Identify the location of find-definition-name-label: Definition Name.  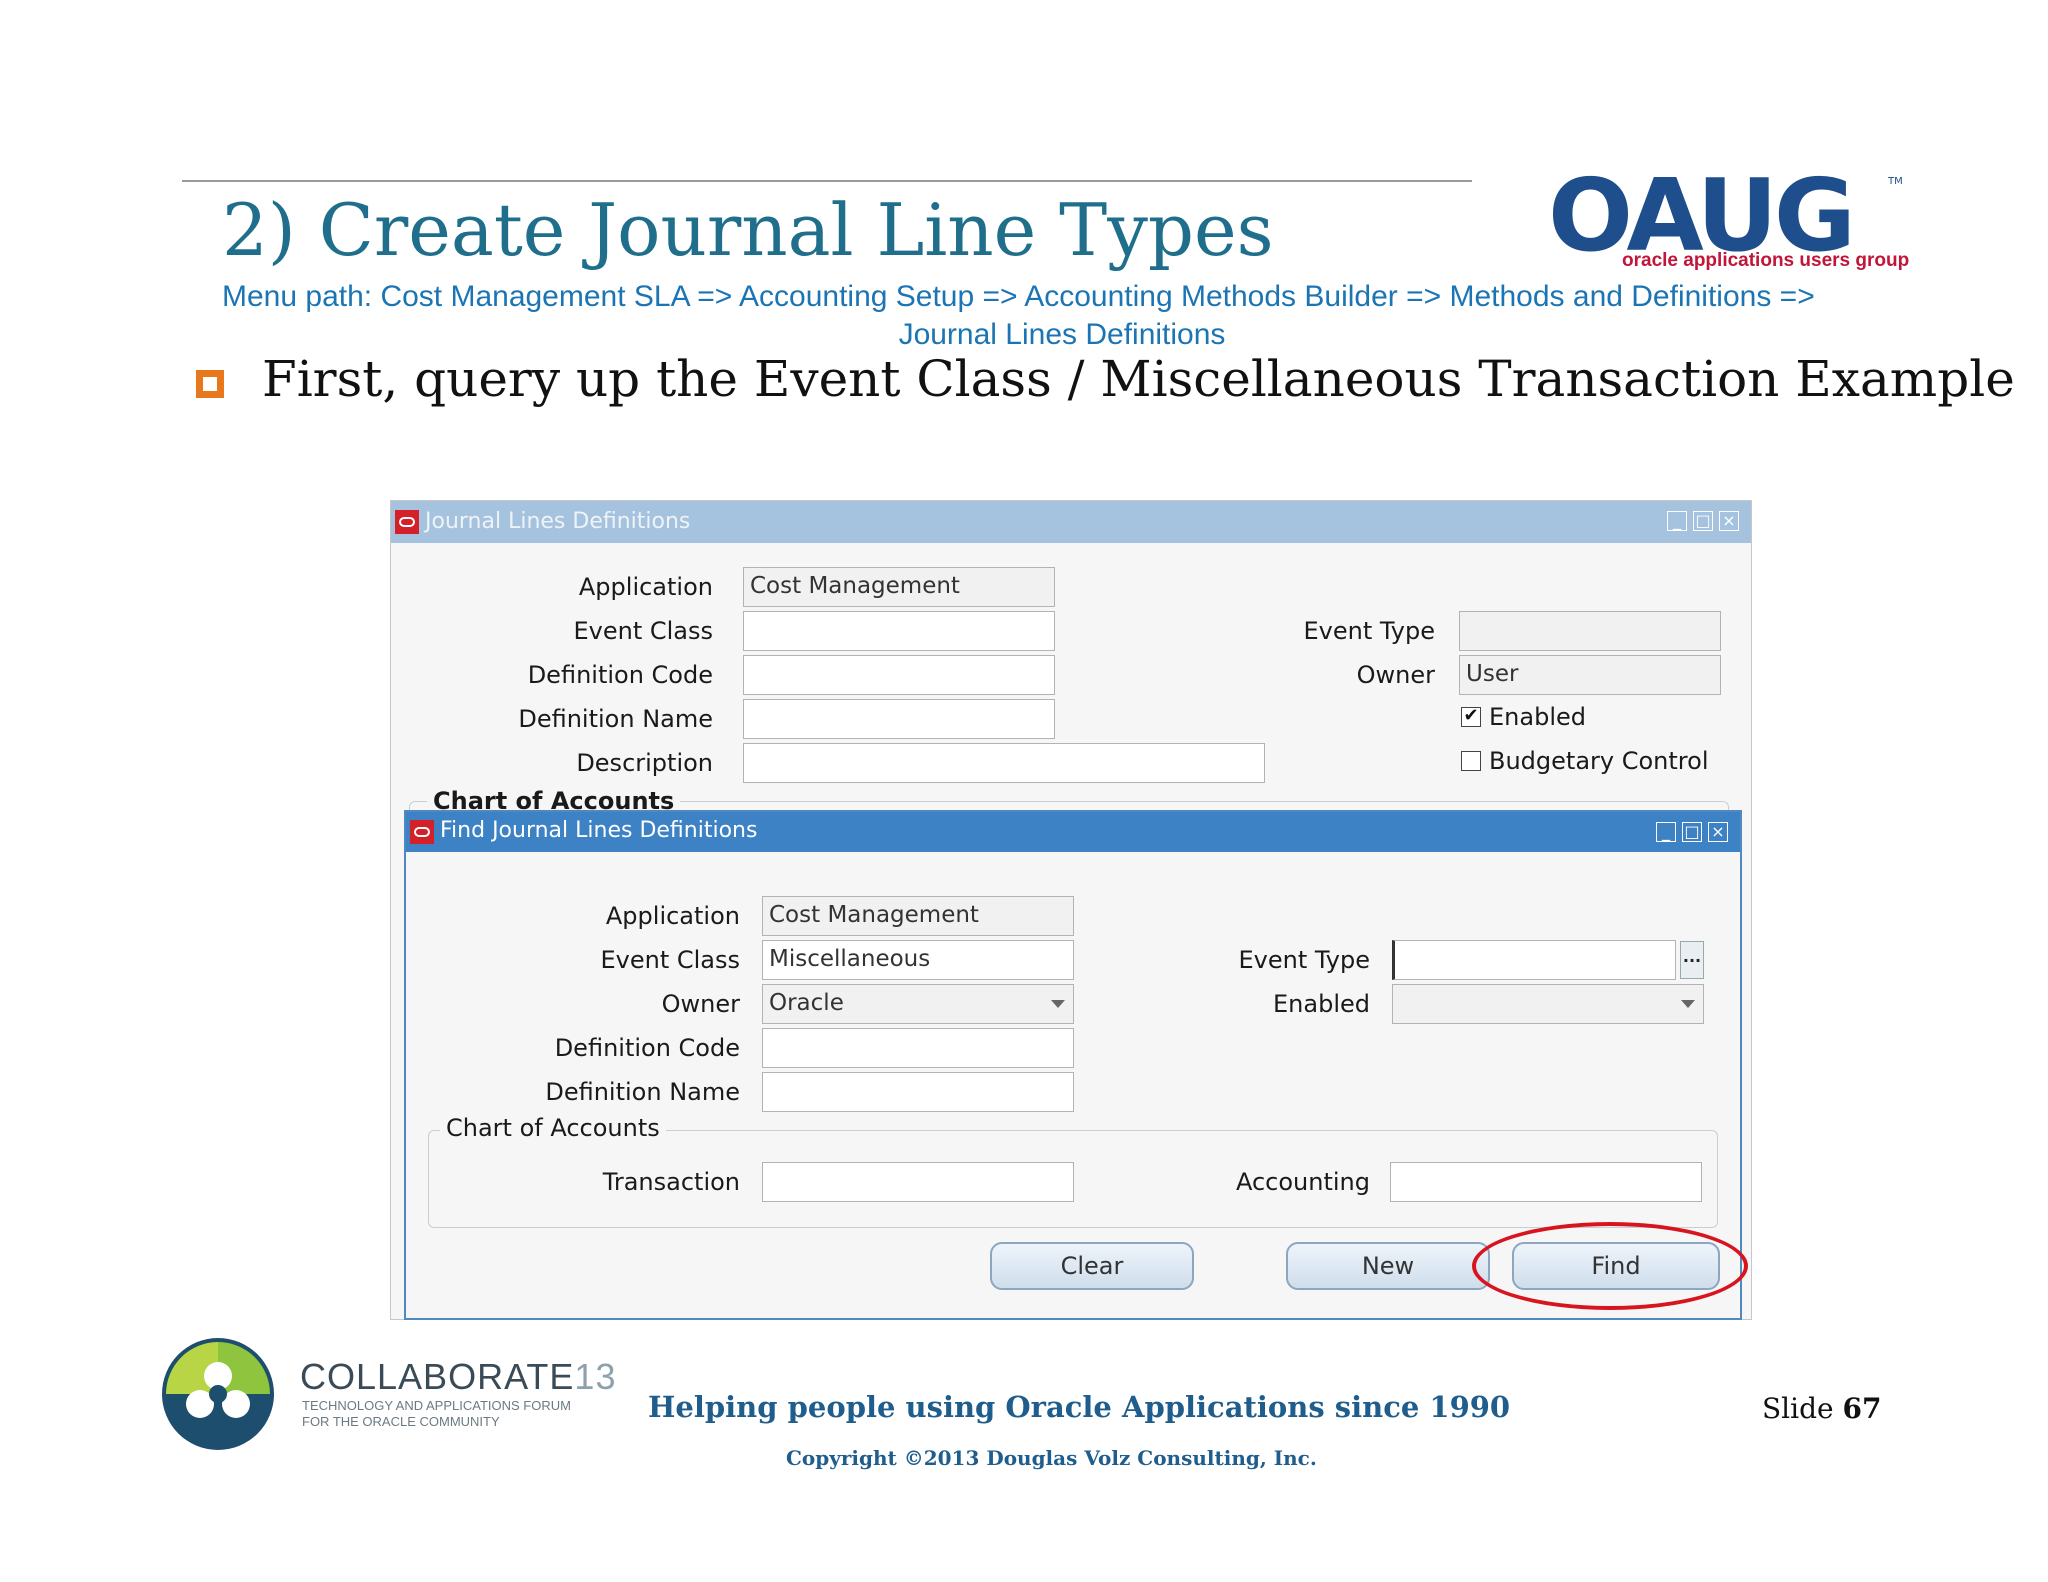
(642, 1092).